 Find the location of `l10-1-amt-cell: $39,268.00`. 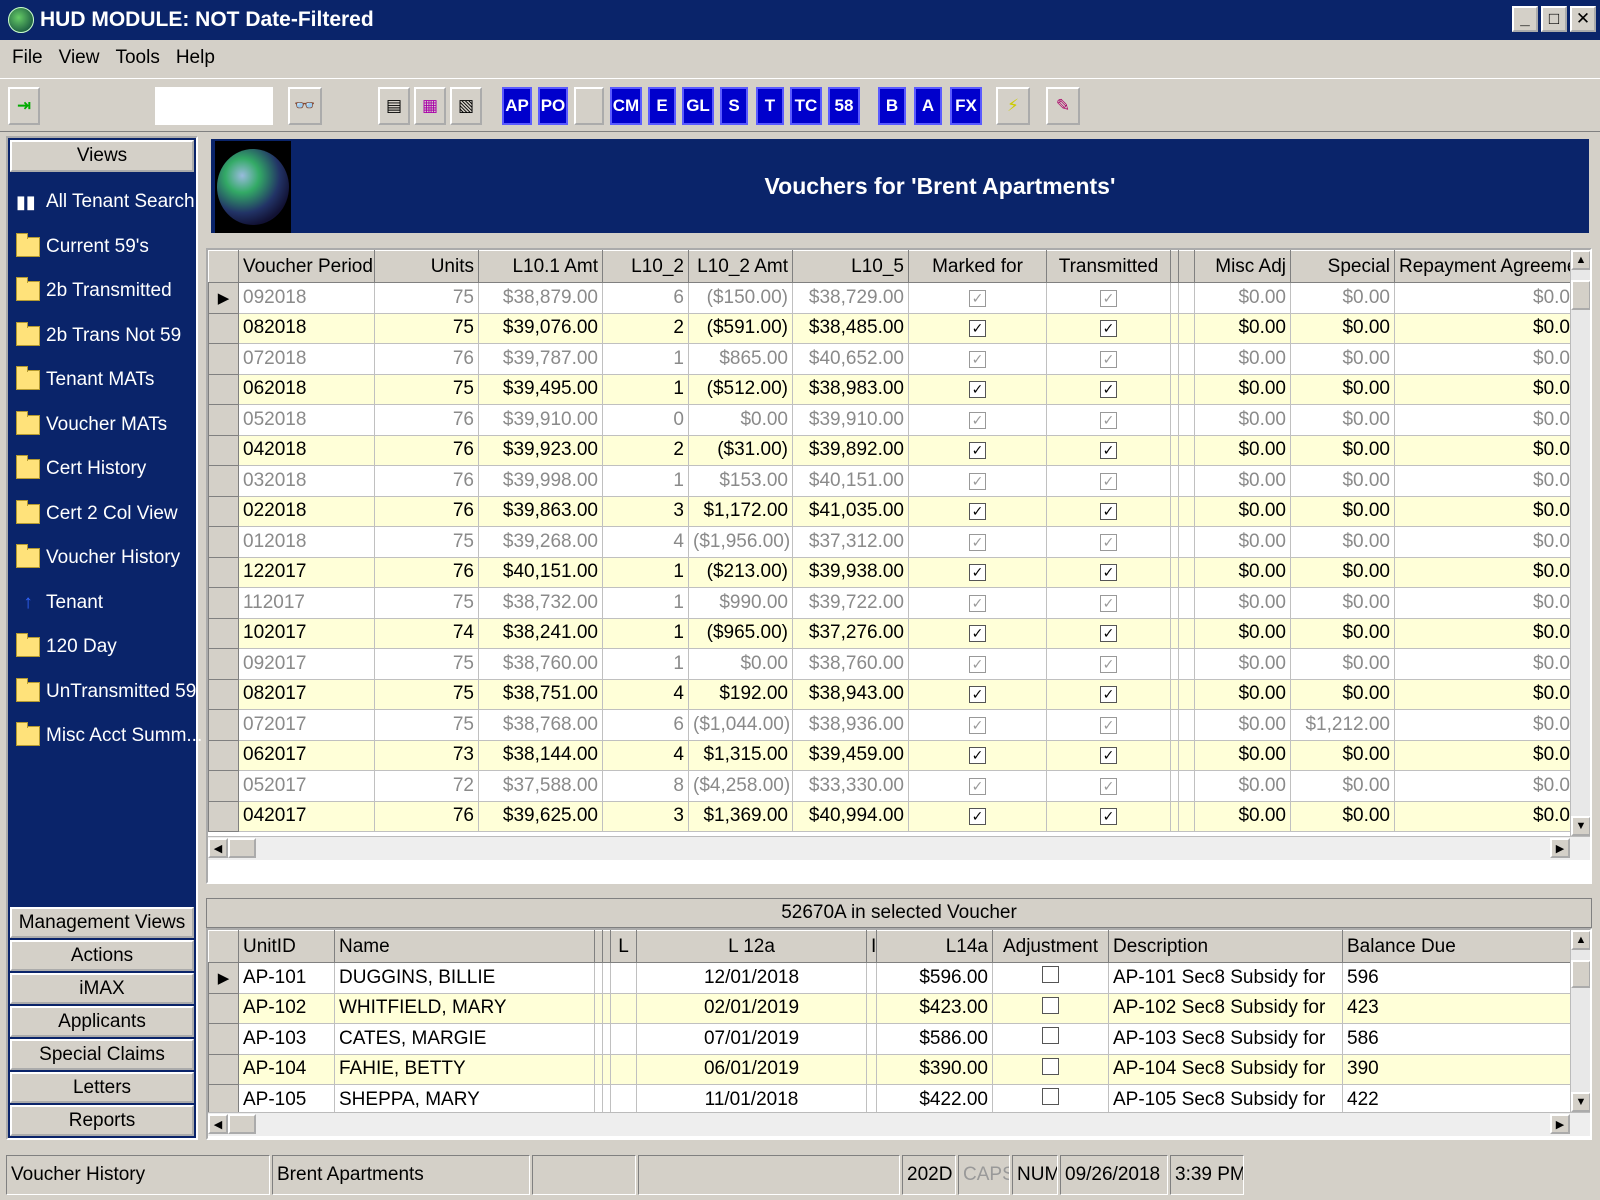

l10-1-amt-cell: $39,268.00 is located at coordinates (540, 542).